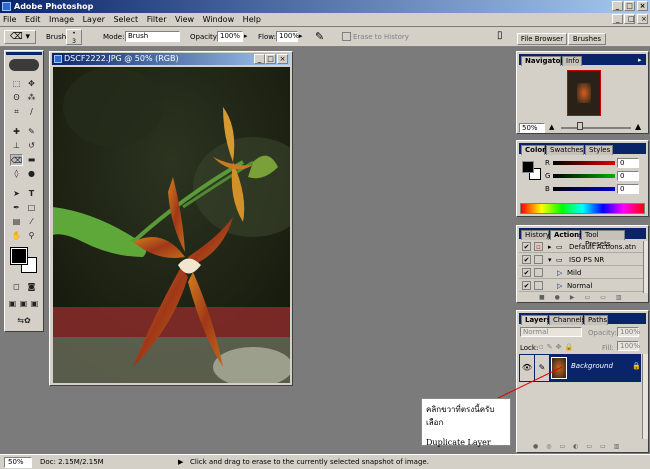  What do you see at coordinates (31, 222) in the screenshot?
I see `eyedropper-tool-icon: ⁄` at bounding box center [31, 222].